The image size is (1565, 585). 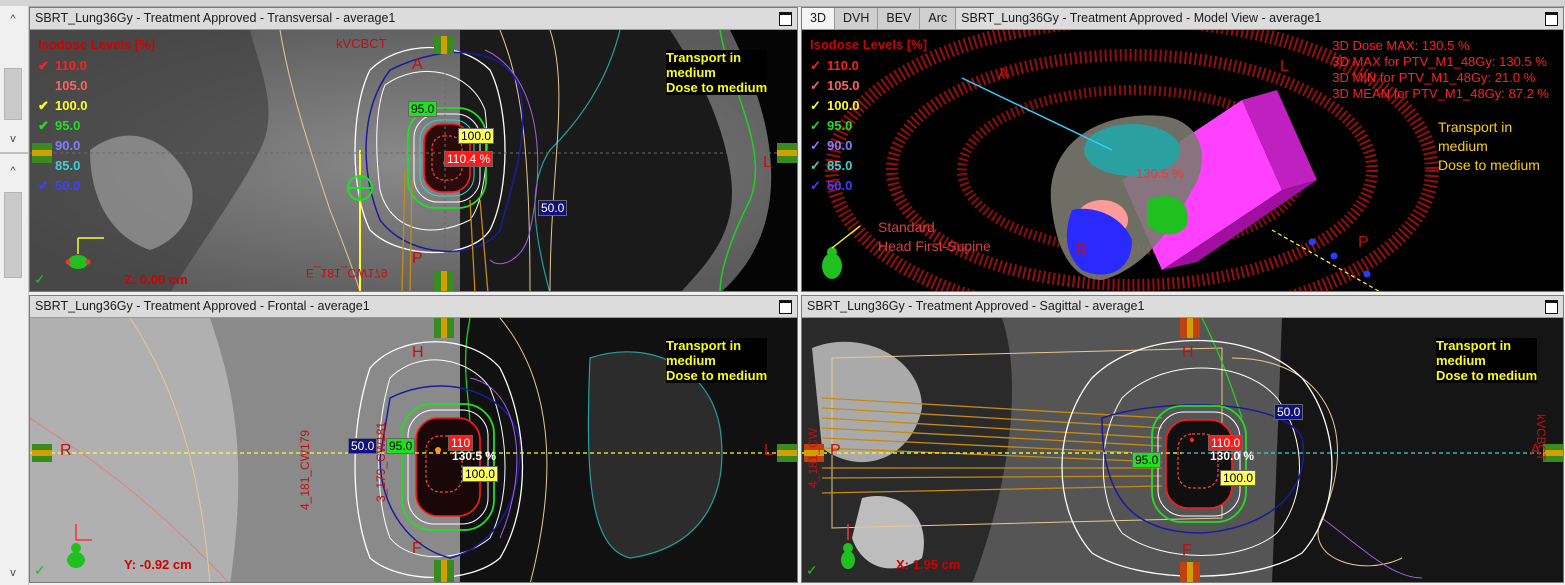 I want to click on tab-dvh: DVH, so click(x=856, y=18).